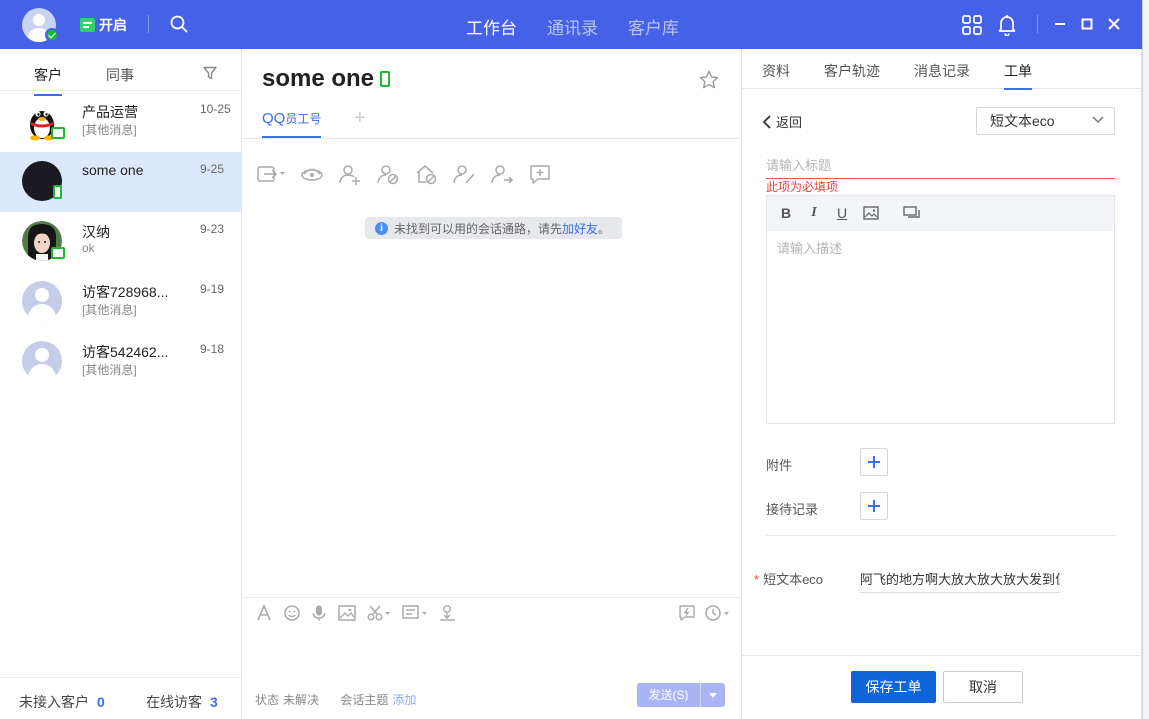 This screenshot has height=719, width=1149. I want to click on bold-icon: B, so click(786, 213).